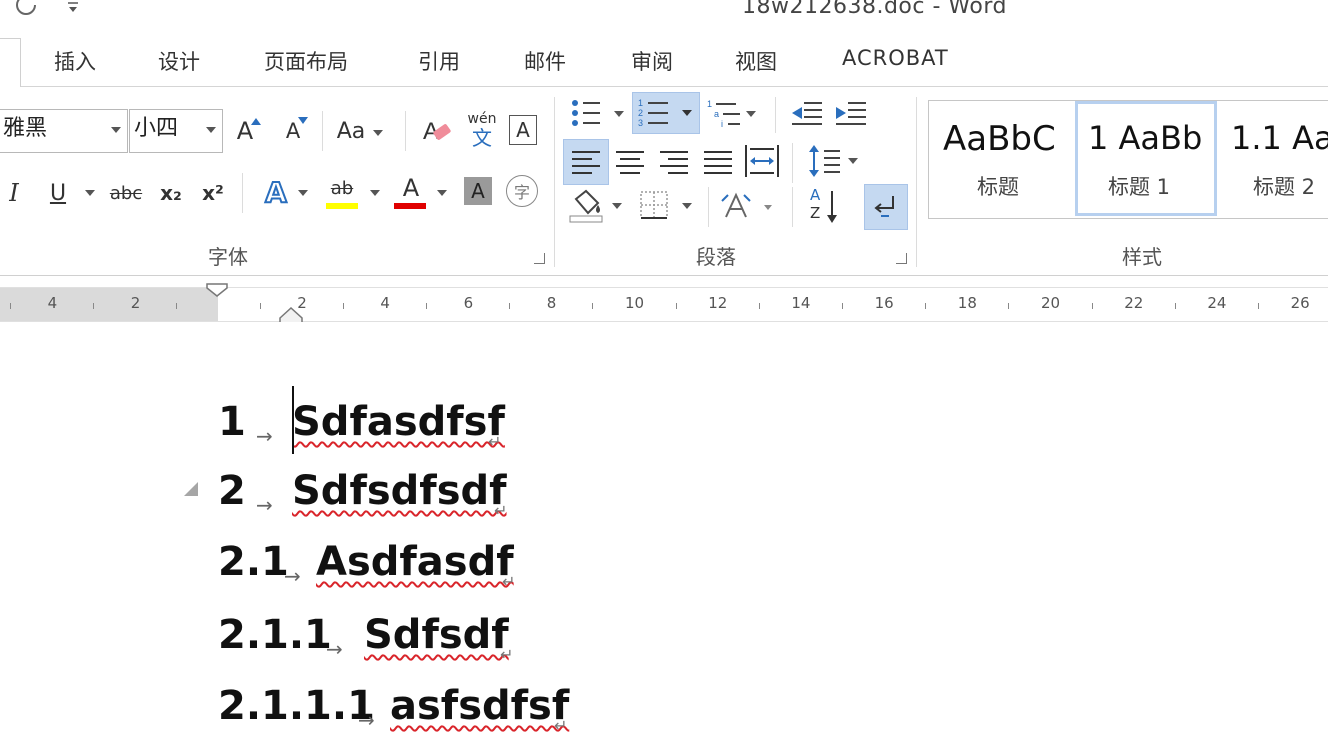  I want to click on tab-mailings: 邮件, so click(545, 61).